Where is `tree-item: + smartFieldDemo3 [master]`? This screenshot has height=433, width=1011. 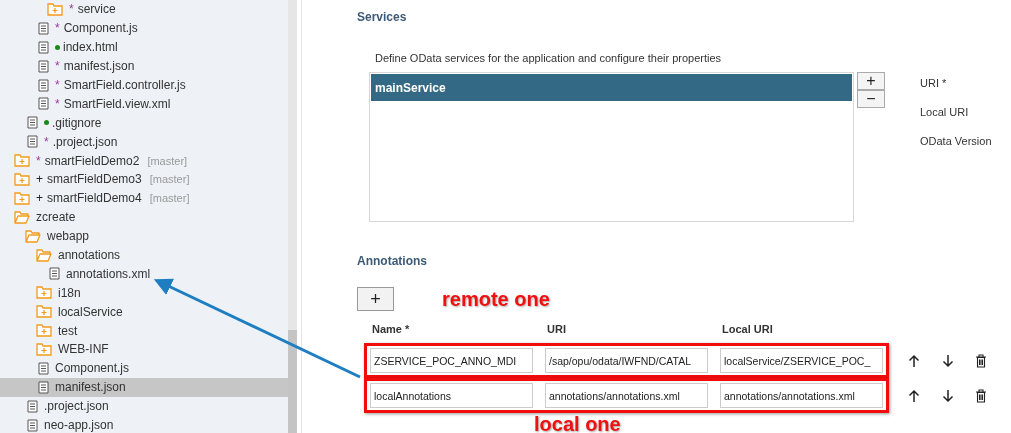
tree-item: + smartFieldDemo3 [master] is located at coordinates (144, 179).